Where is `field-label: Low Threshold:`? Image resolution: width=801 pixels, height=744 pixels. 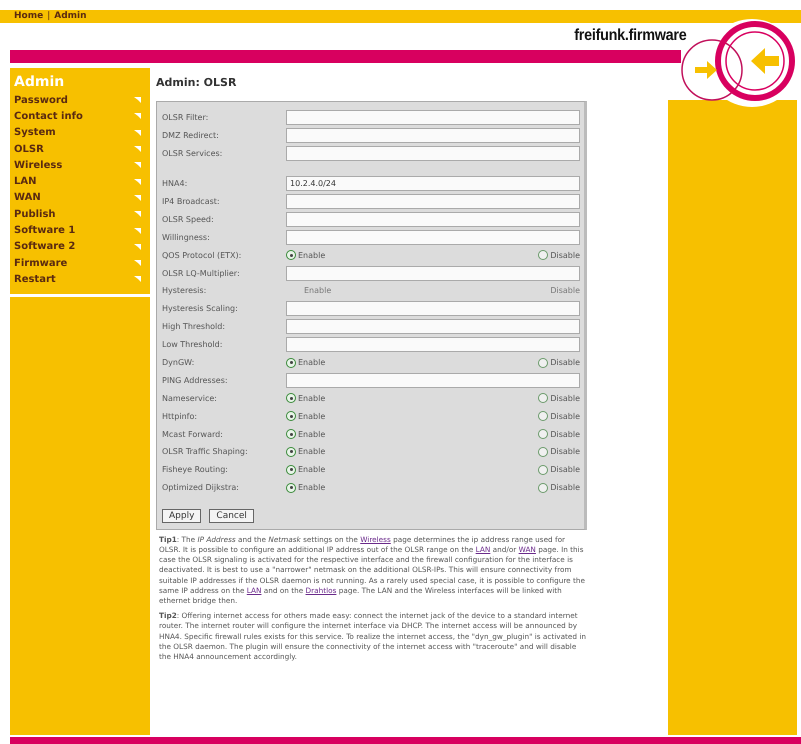 field-label: Low Threshold: is located at coordinates (193, 345).